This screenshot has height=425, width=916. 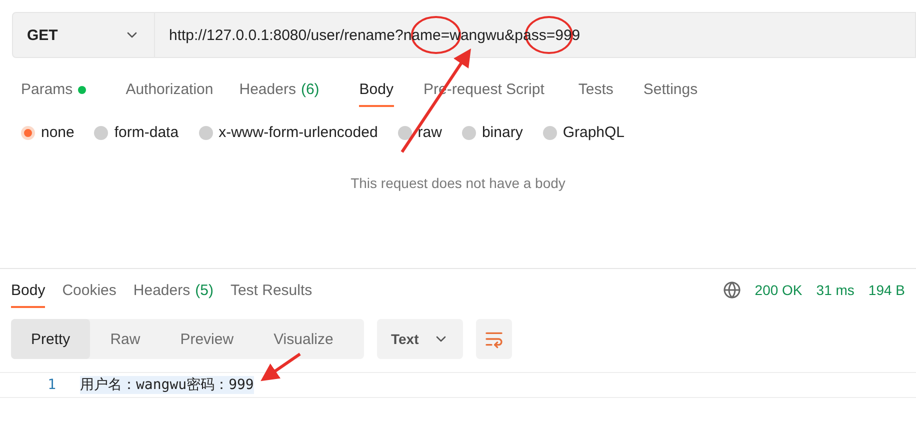 I want to click on radio-label: raw, so click(x=430, y=132).